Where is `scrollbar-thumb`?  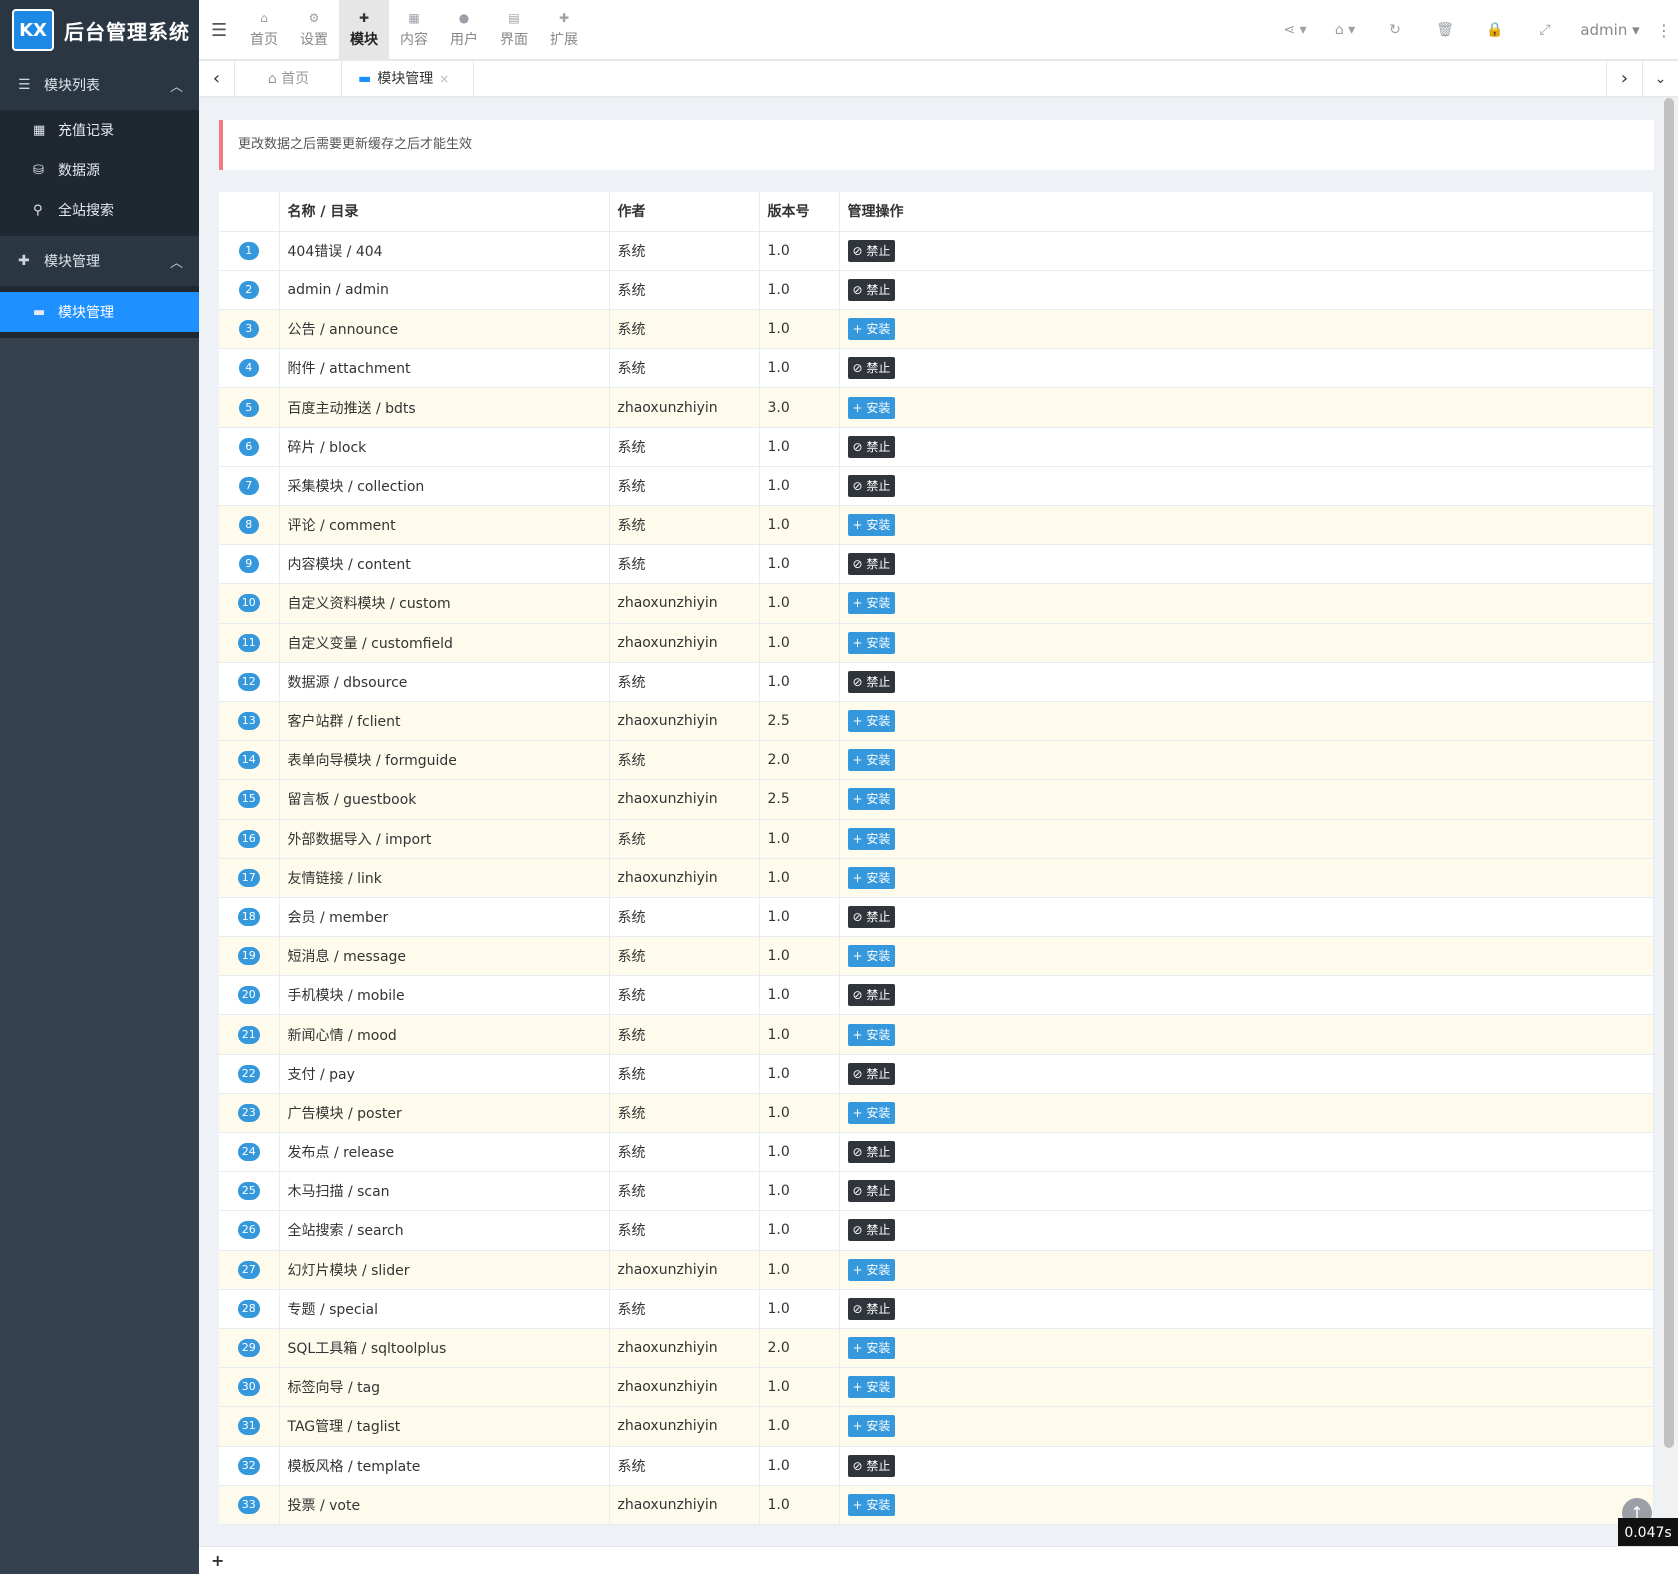
scrollbar-thumb is located at coordinates (1669, 773).